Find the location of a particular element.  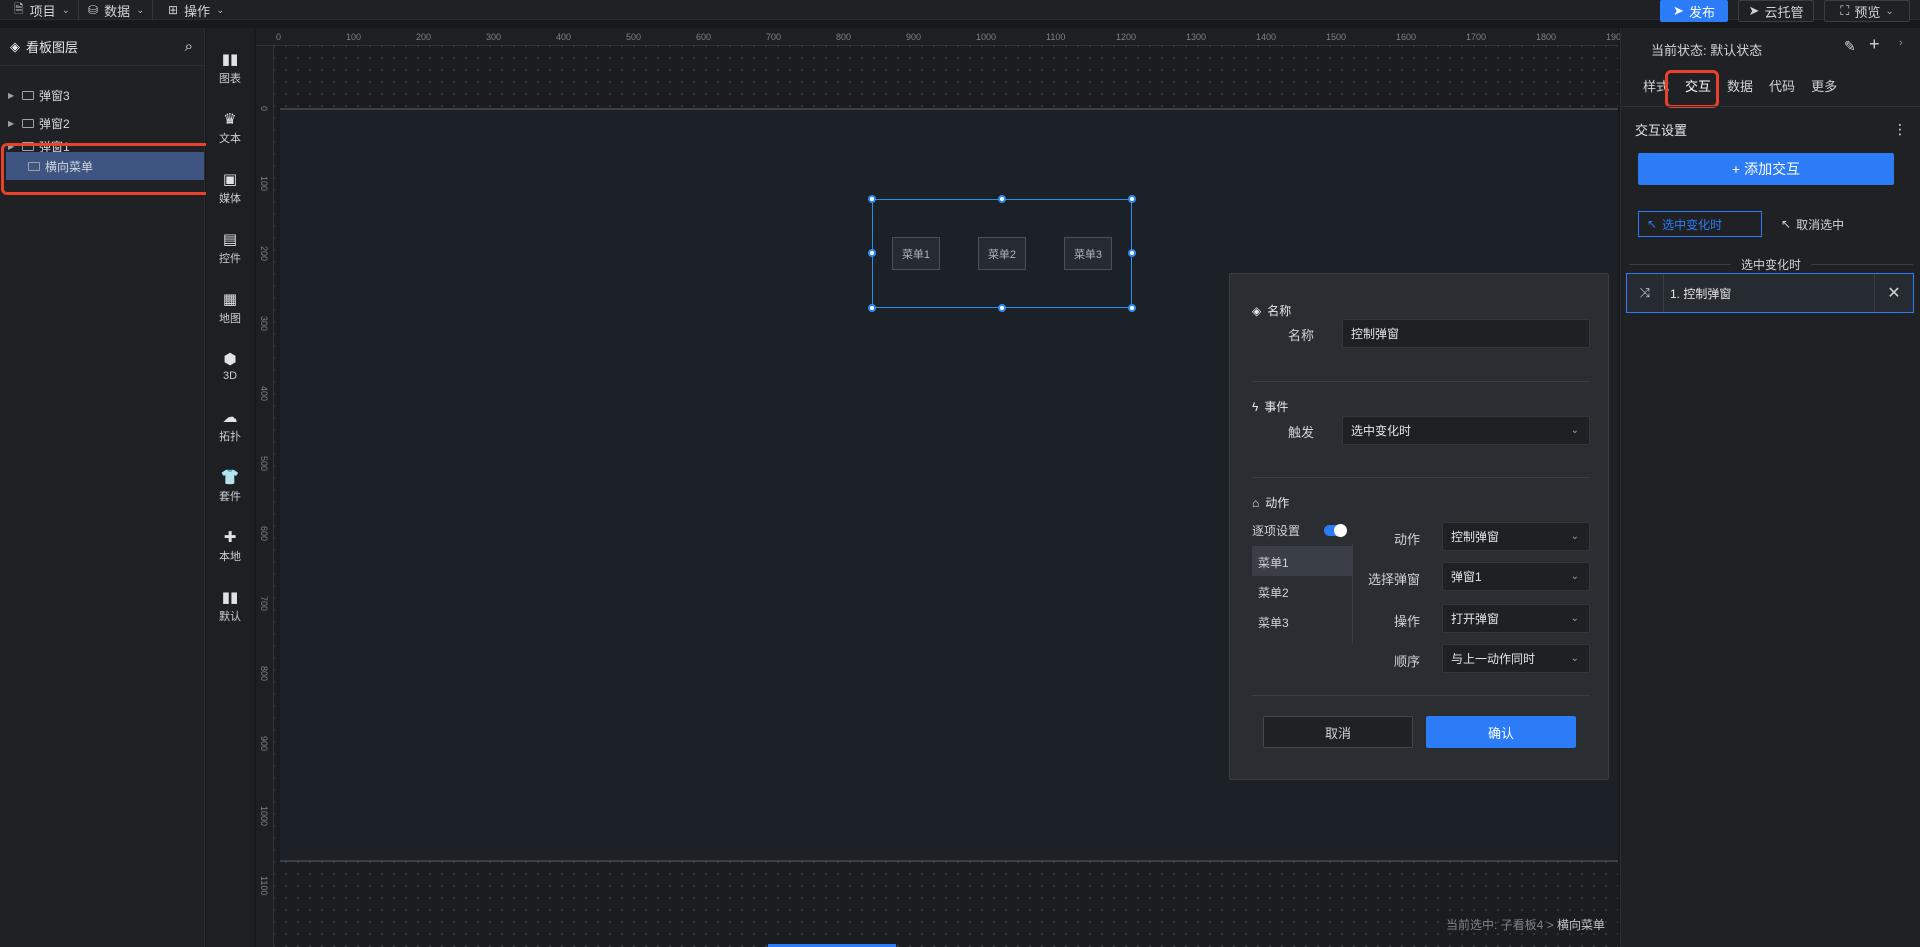

menu-operation: ⊞ 操作 ⌄ is located at coordinates (196, 10).